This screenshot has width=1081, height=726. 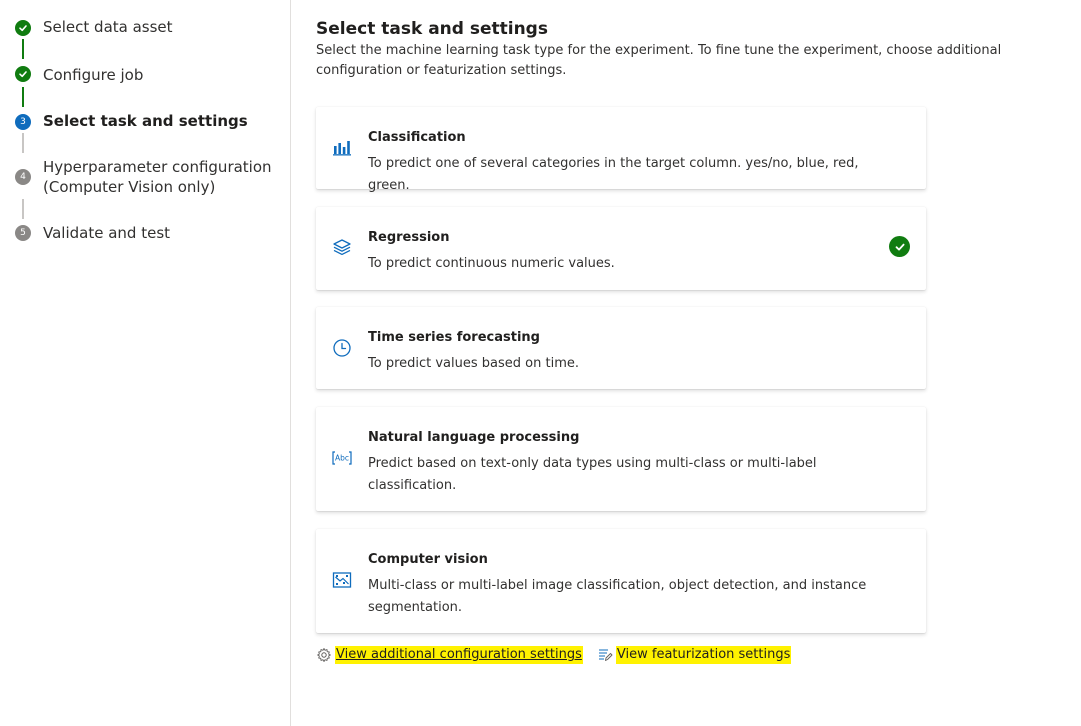 I want to click on task-description: To predict continuous numeric values., so click(x=491, y=263).